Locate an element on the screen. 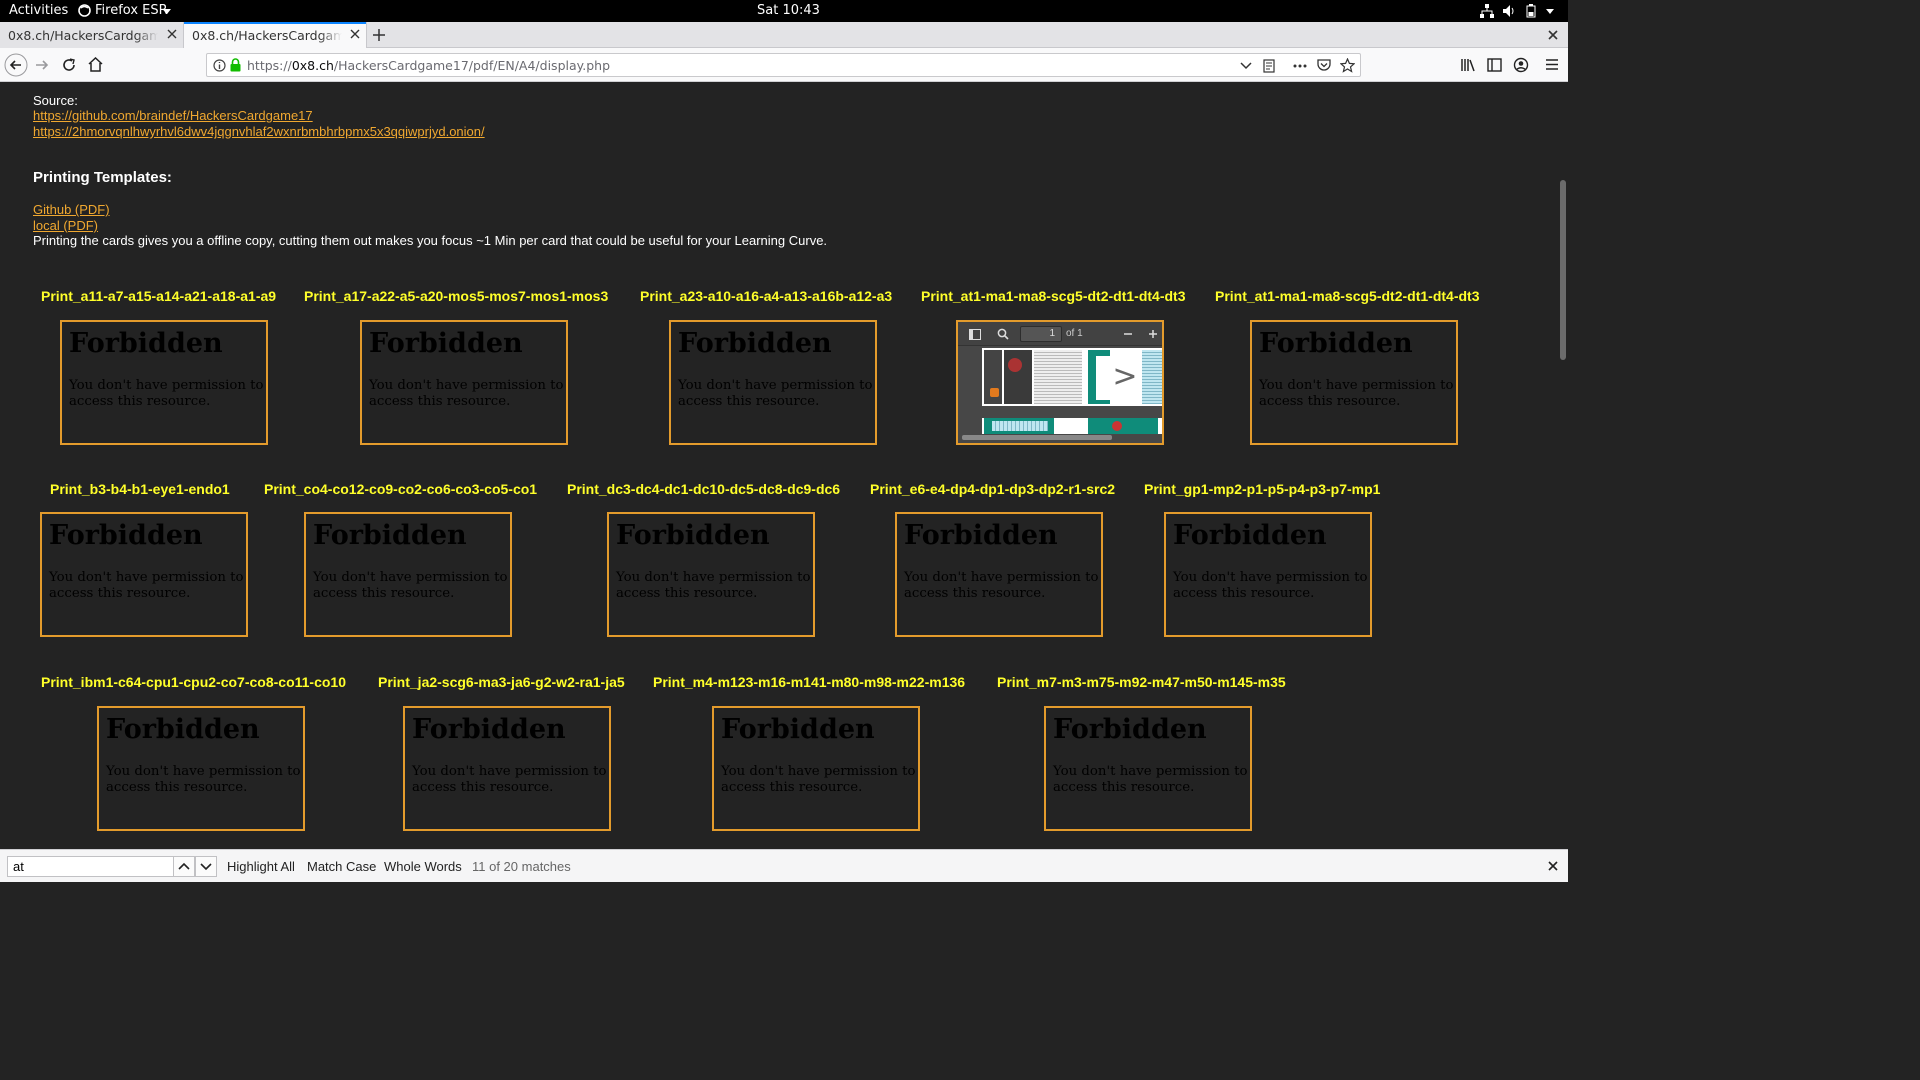 The height and width of the screenshot is (1080, 1920). card-thumbnail is located at coordinates (1123, 426).